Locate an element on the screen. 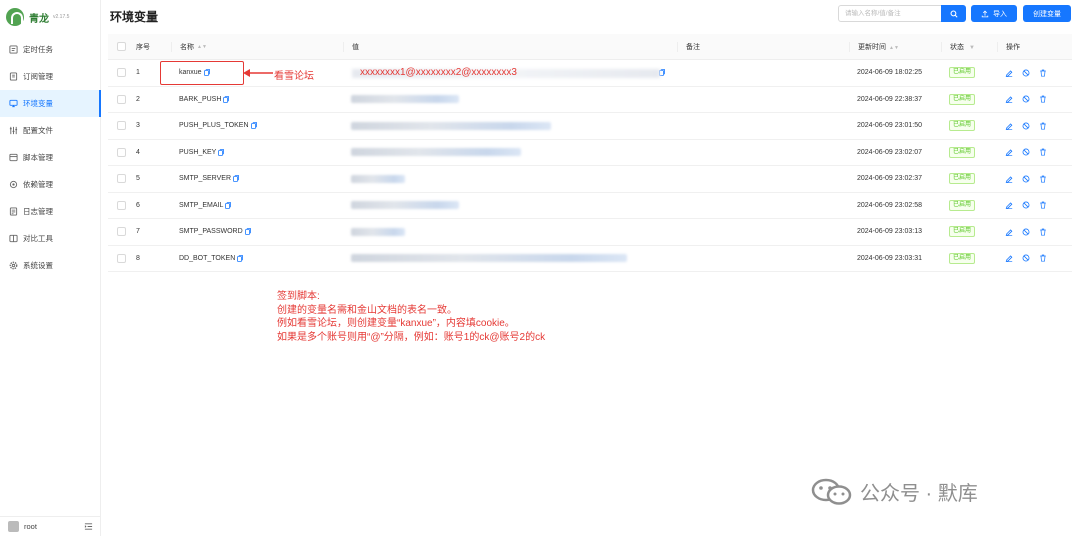 Image resolution: width=1080 pixels, height=536 pixels. col-status: 状态 ▼ is located at coordinates (969, 46).